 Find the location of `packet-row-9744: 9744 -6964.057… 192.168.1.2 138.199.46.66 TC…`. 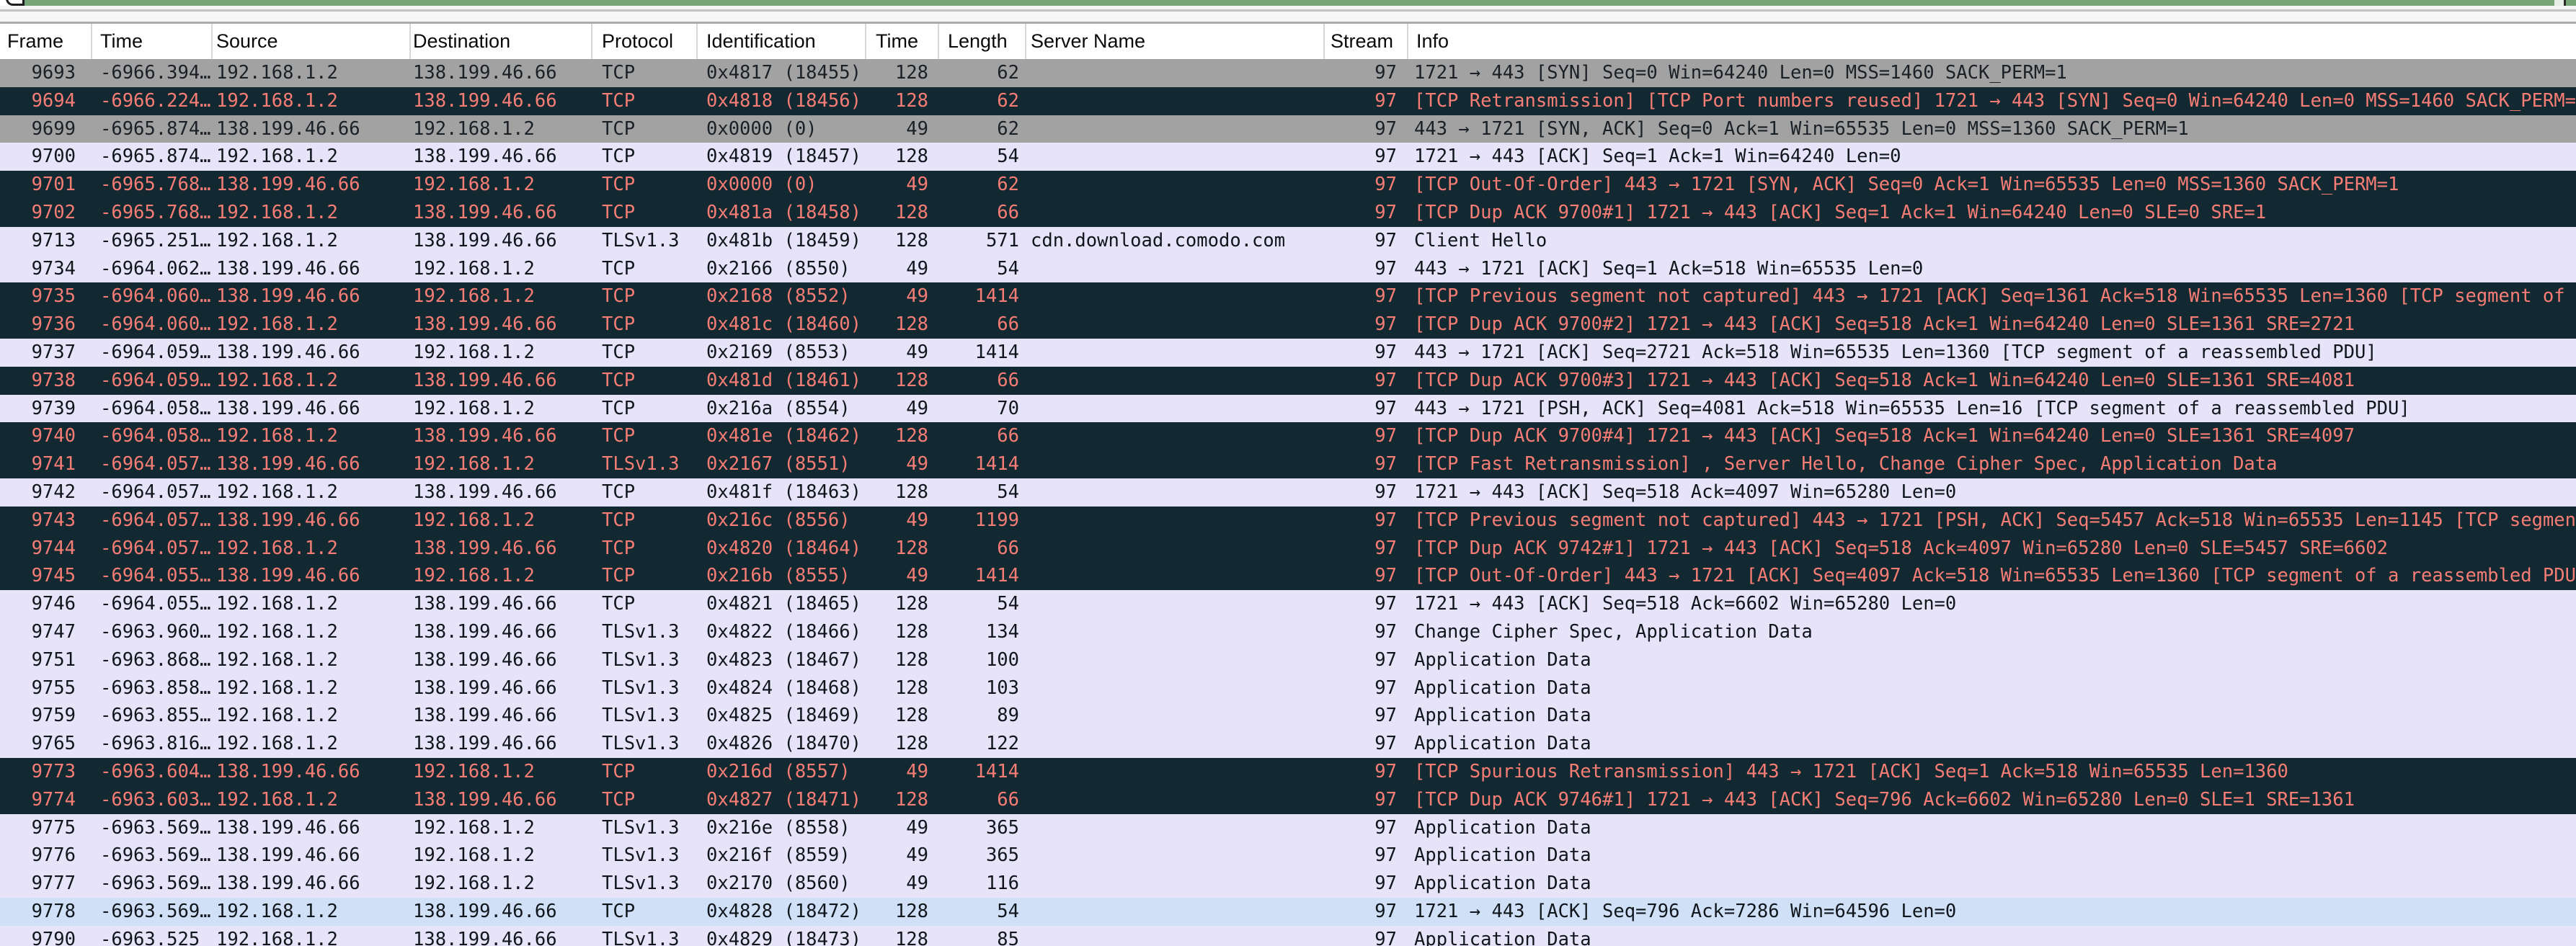

packet-row-9744: 9744 -6964.057… 192.168.1.2 138.199.46.66 TC… is located at coordinates (1288, 548).